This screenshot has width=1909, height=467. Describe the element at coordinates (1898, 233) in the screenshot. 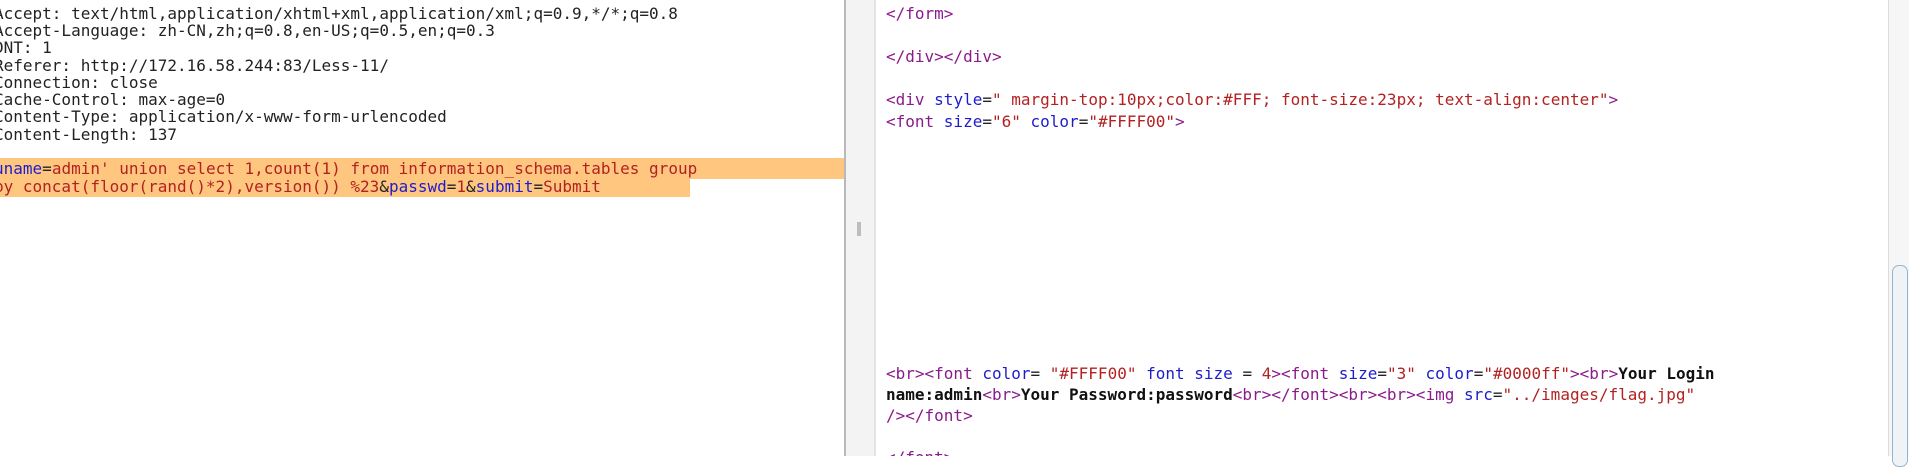

I see `response-scrollbar` at that location.